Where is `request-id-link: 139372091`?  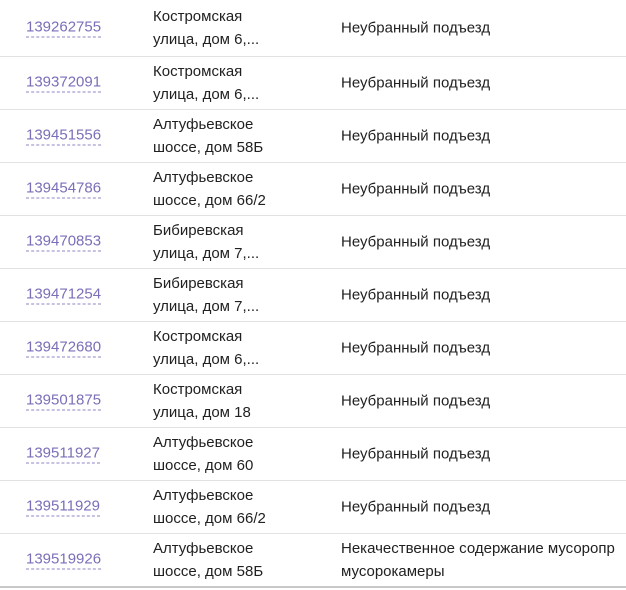
request-id-link: 139372091 is located at coordinates (64, 83).